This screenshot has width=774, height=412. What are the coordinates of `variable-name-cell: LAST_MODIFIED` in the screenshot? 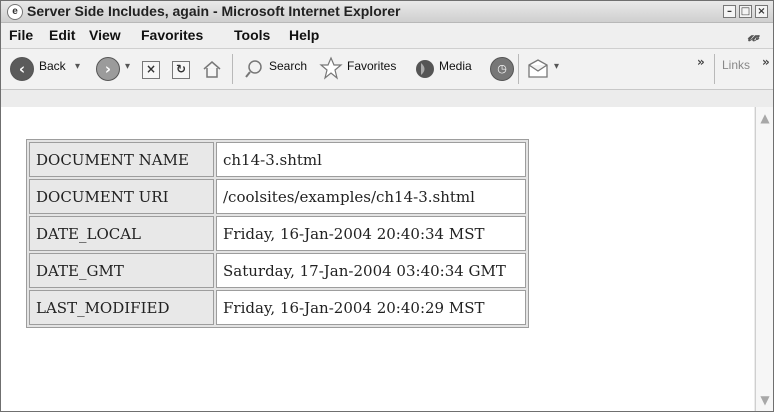 It's located at (121, 307).